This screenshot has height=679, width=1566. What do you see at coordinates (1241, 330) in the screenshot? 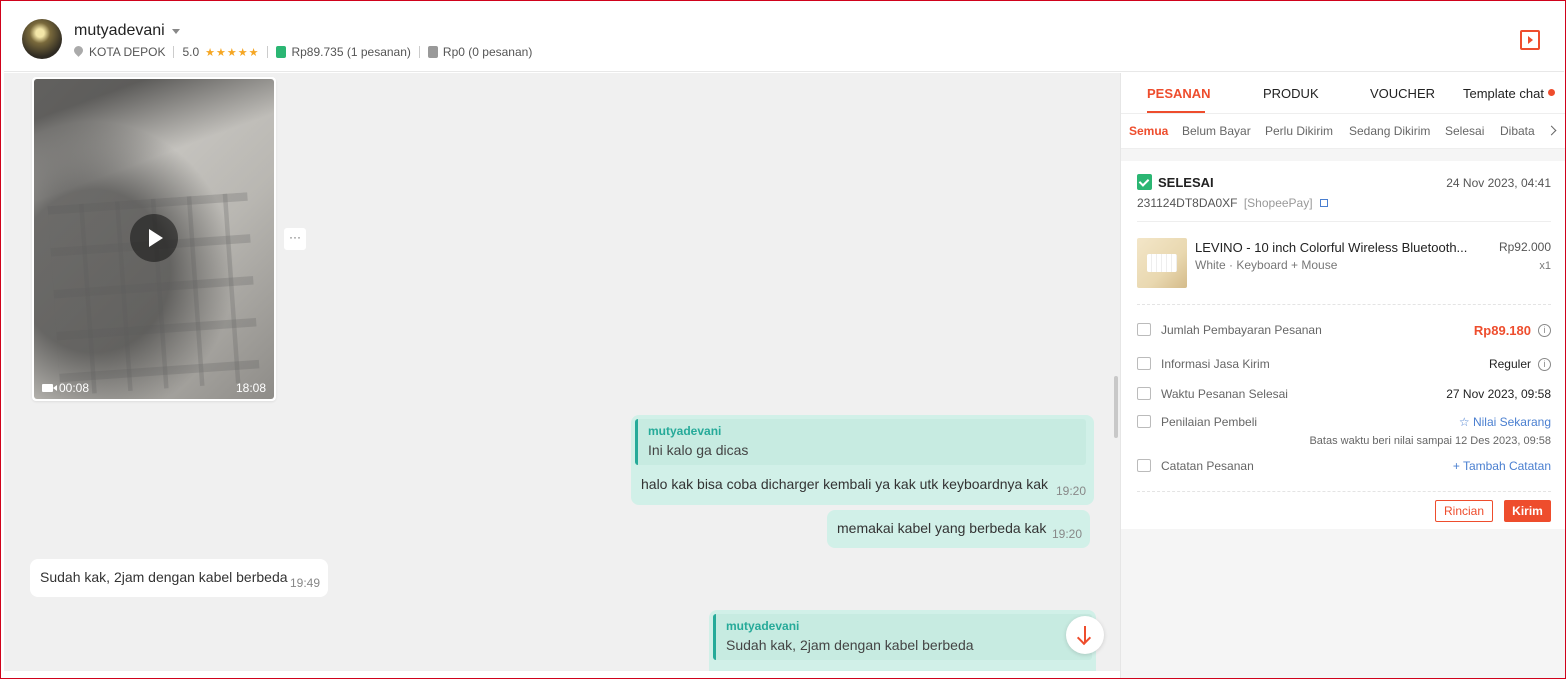
I see `payment-total-label: Jumlah Pembayaran Pesanan` at bounding box center [1241, 330].